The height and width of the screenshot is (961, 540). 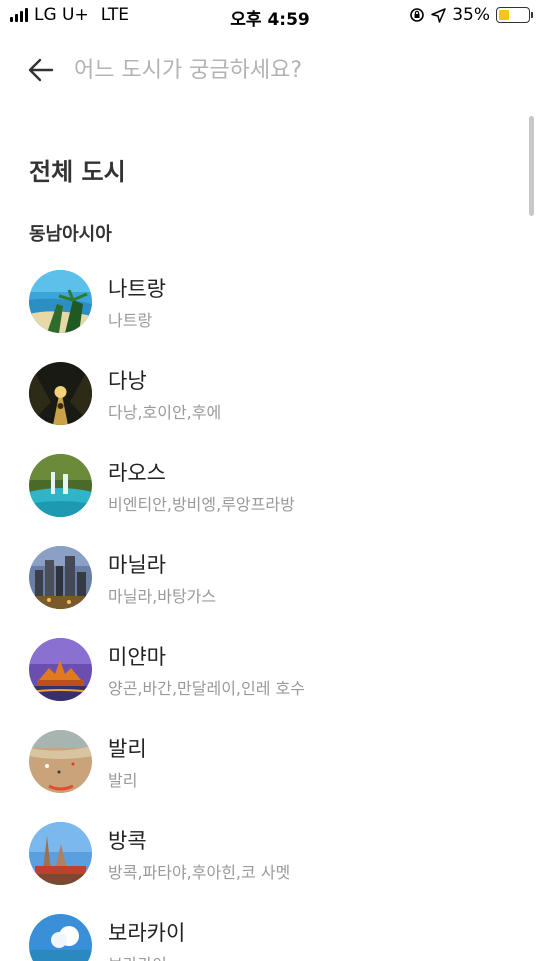 I want to click on search-header, so click(x=270, y=71).